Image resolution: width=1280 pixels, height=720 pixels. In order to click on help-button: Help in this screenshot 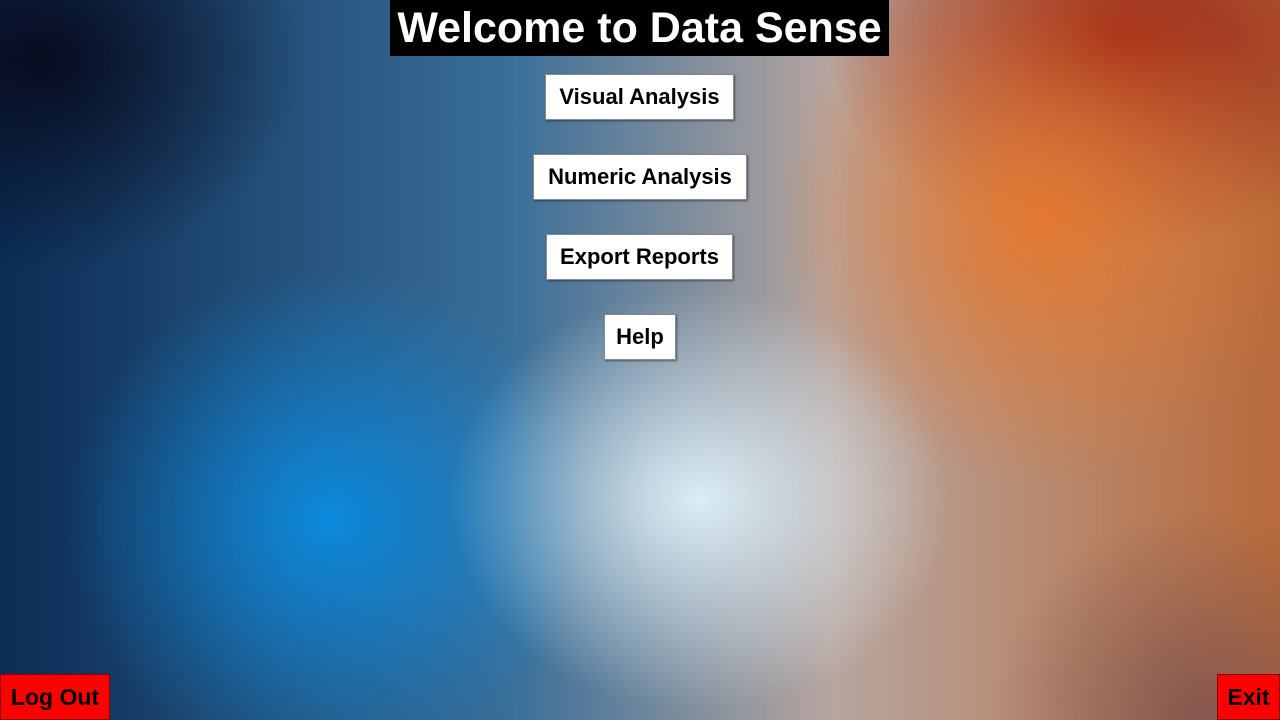, I will do `click(640, 337)`.